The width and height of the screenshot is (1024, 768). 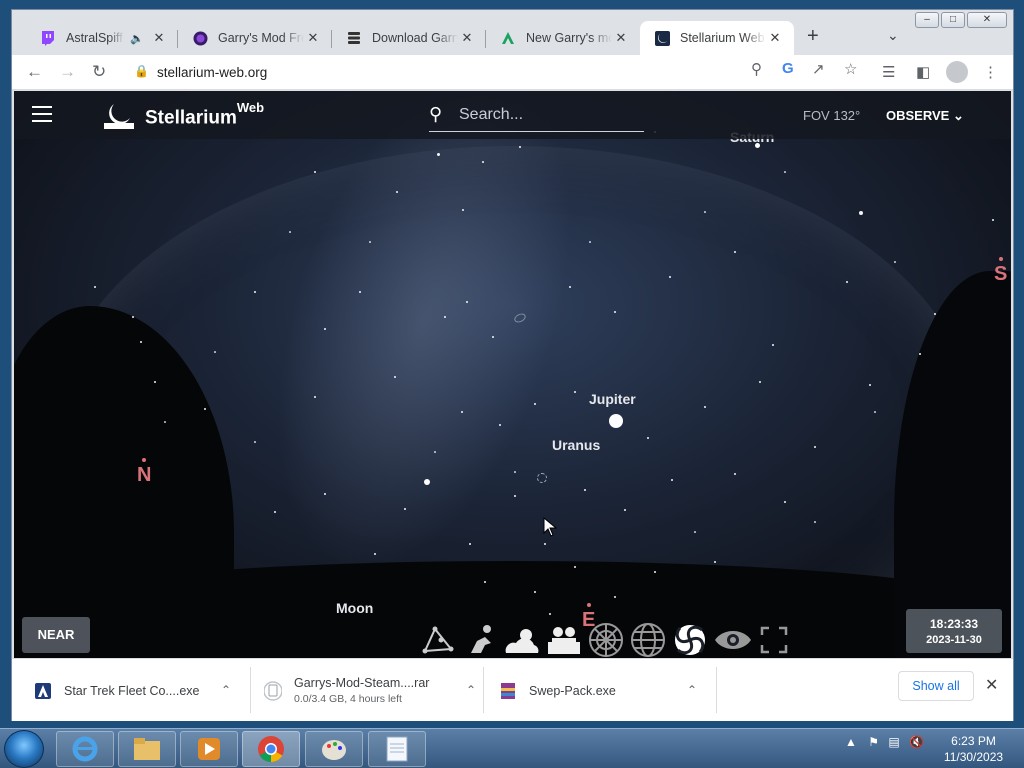 What do you see at coordinates (132, 690) in the screenshot?
I see `download-filename: Star Trek Fleet Co....exe` at bounding box center [132, 690].